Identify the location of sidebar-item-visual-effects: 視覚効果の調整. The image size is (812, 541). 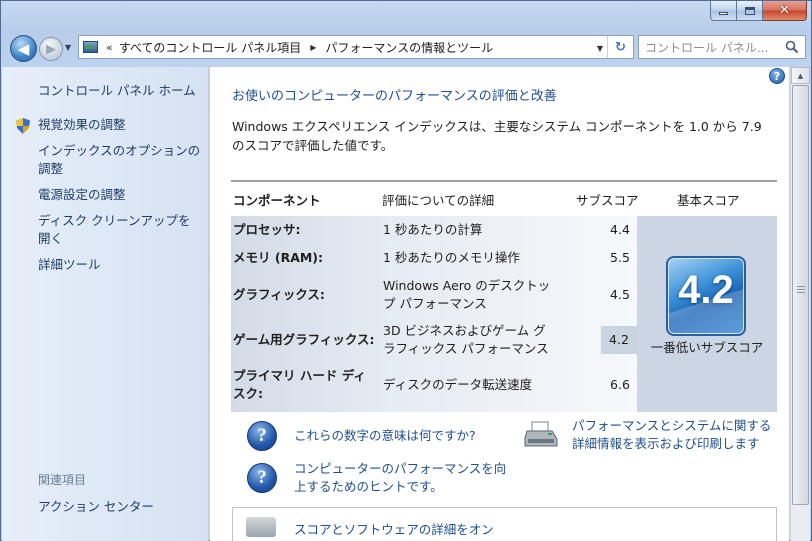
(120, 125).